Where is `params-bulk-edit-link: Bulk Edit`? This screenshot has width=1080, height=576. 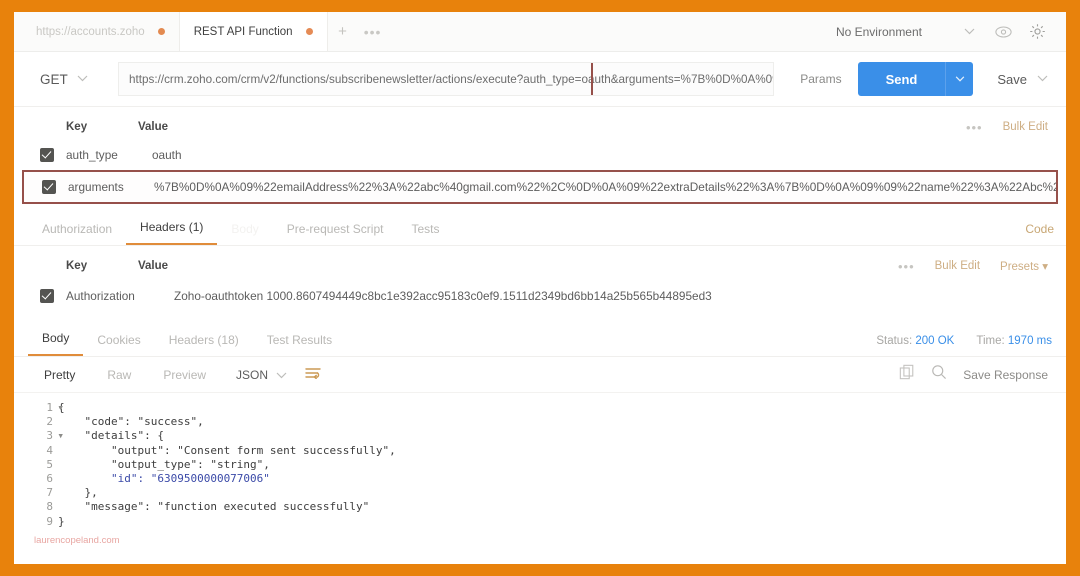
params-bulk-edit-link: Bulk Edit is located at coordinates (1025, 127).